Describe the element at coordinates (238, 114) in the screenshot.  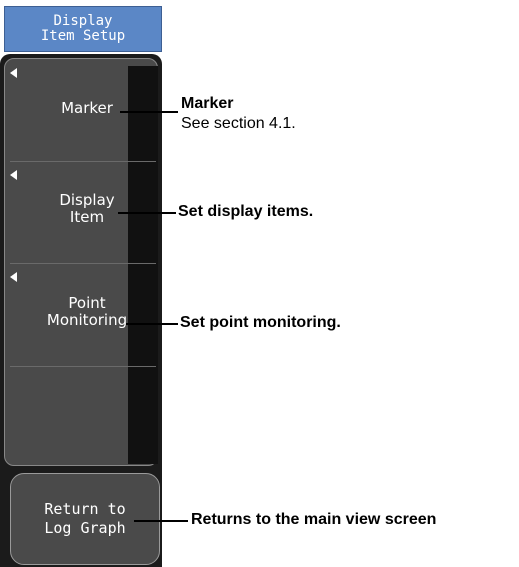
I see `marker-callout: Marker See section 4.1.` at that location.